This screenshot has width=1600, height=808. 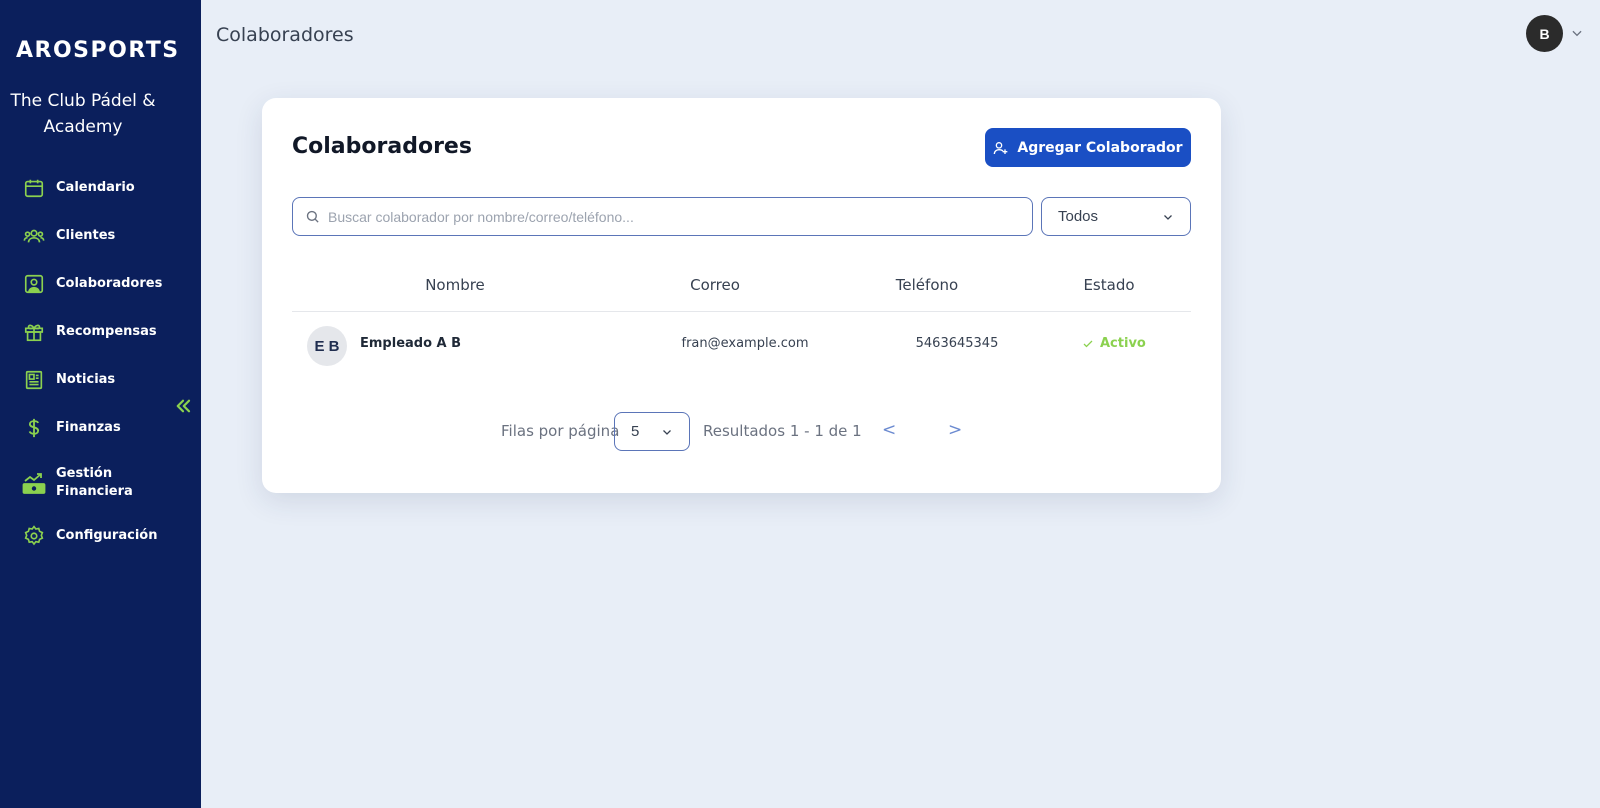 What do you see at coordinates (34, 188) in the screenshot?
I see `calendar-icon` at bounding box center [34, 188].